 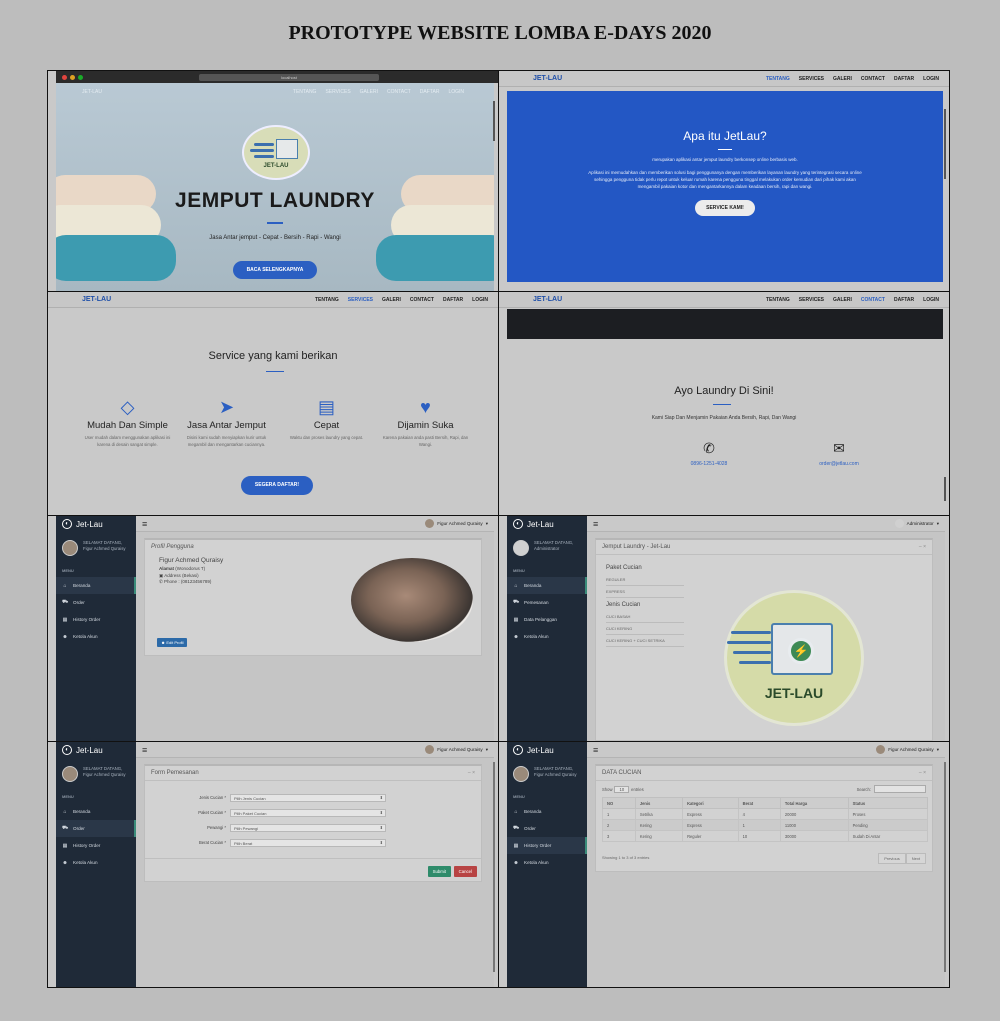 What do you see at coordinates (619, 803) in the screenshot?
I see `column-header: NO` at bounding box center [619, 803].